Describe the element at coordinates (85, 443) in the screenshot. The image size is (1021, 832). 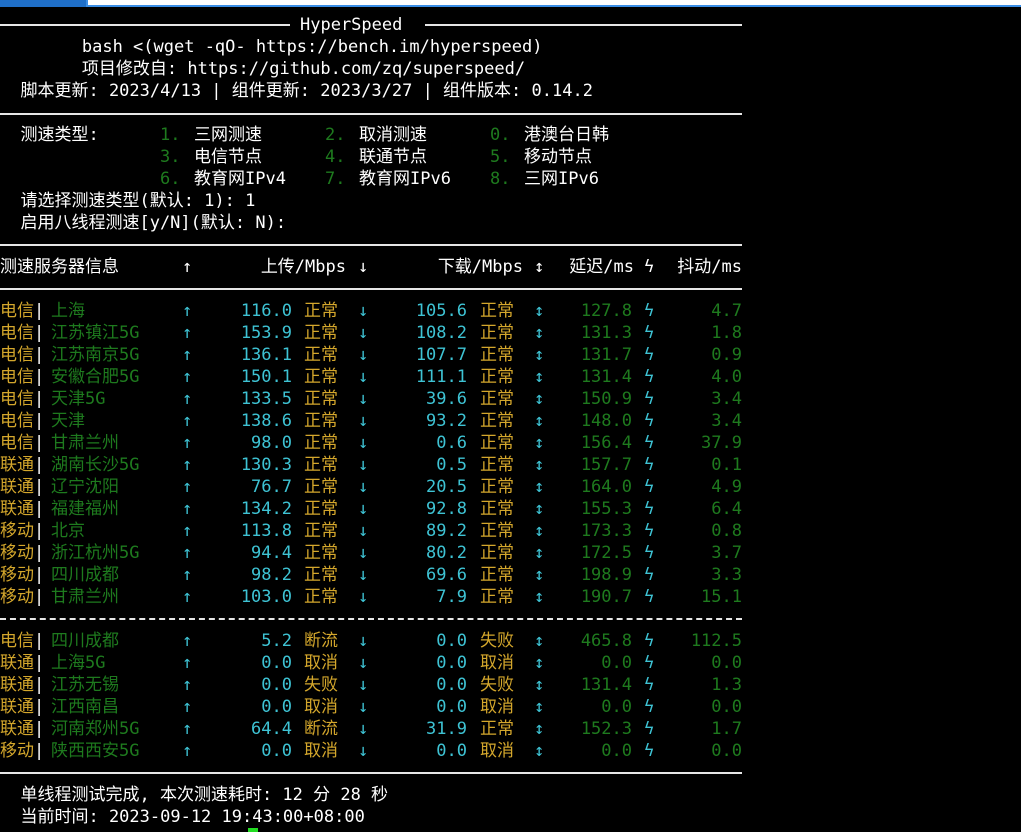
I see `node-name: 甘肃兰州` at that location.